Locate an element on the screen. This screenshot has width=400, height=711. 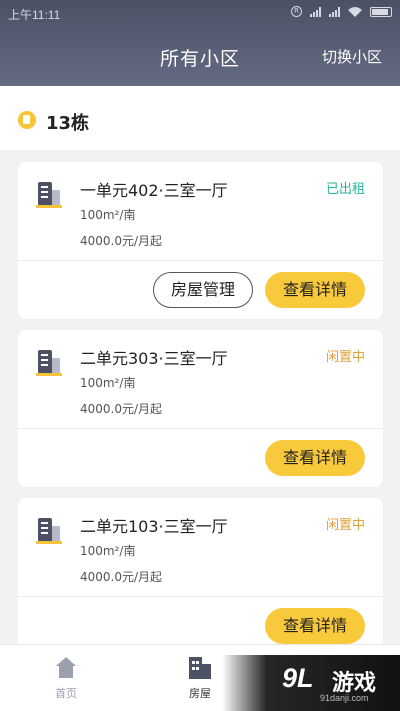
unit-title: 二单元103·三室一厅 is located at coordinates (154, 526).